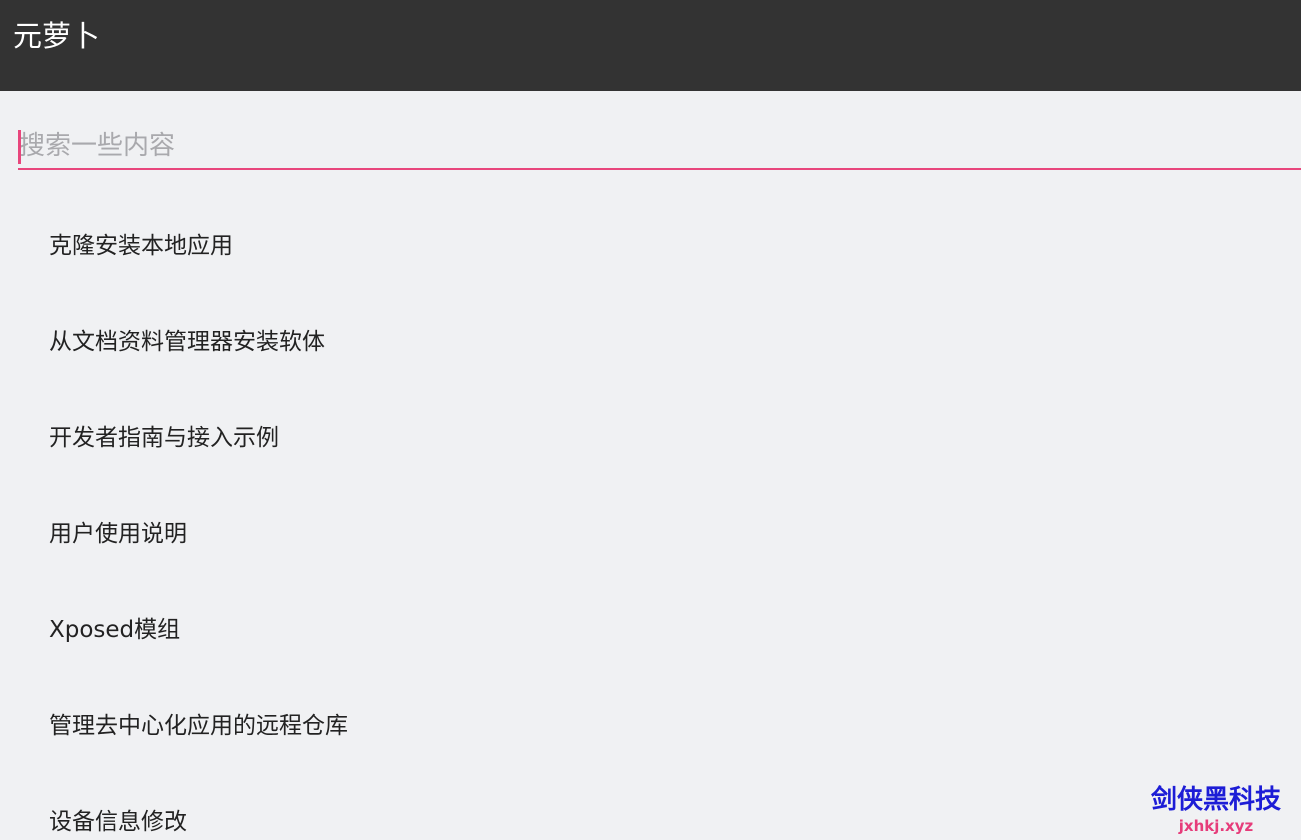 The width and height of the screenshot is (1301, 840). Describe the element at coordinates (650, 807) in the screenshot. I see `menu-item-device-info-edit: 设备信息修改` at that location.